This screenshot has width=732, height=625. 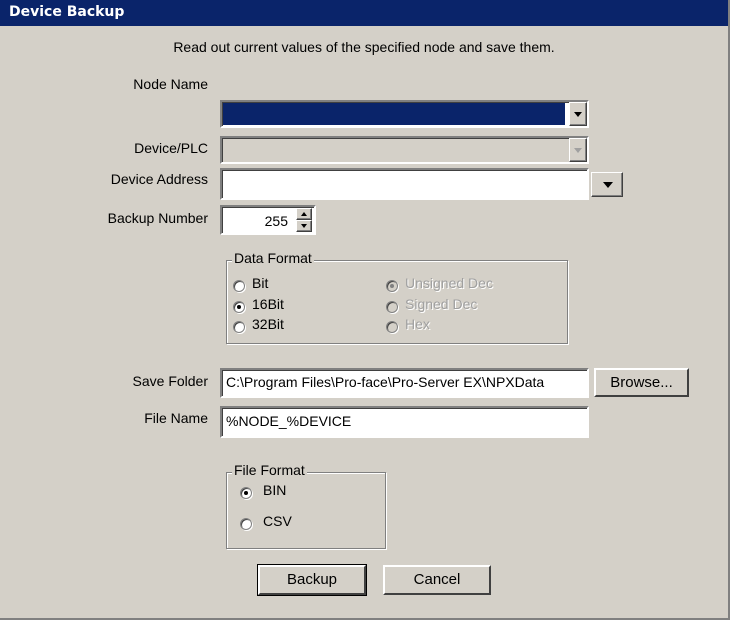 What do you see at coordinates (392, 327) in the screenshot?
I see `radio-hex` at bounding box center [392, 327].